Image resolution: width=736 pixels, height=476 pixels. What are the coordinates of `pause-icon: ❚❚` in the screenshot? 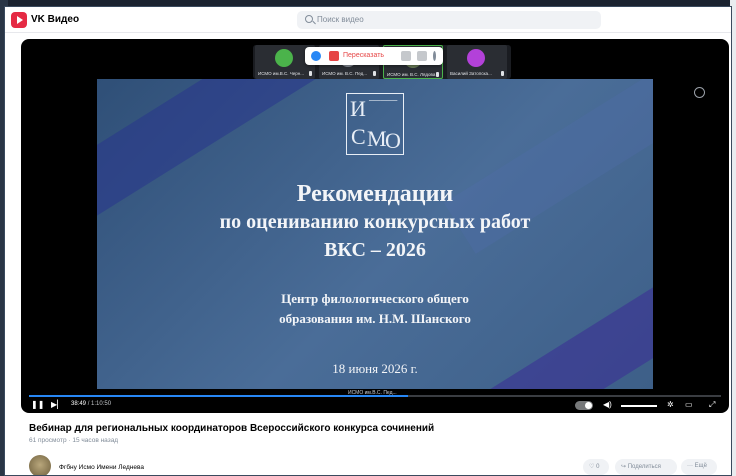 It's located at (37, 404).